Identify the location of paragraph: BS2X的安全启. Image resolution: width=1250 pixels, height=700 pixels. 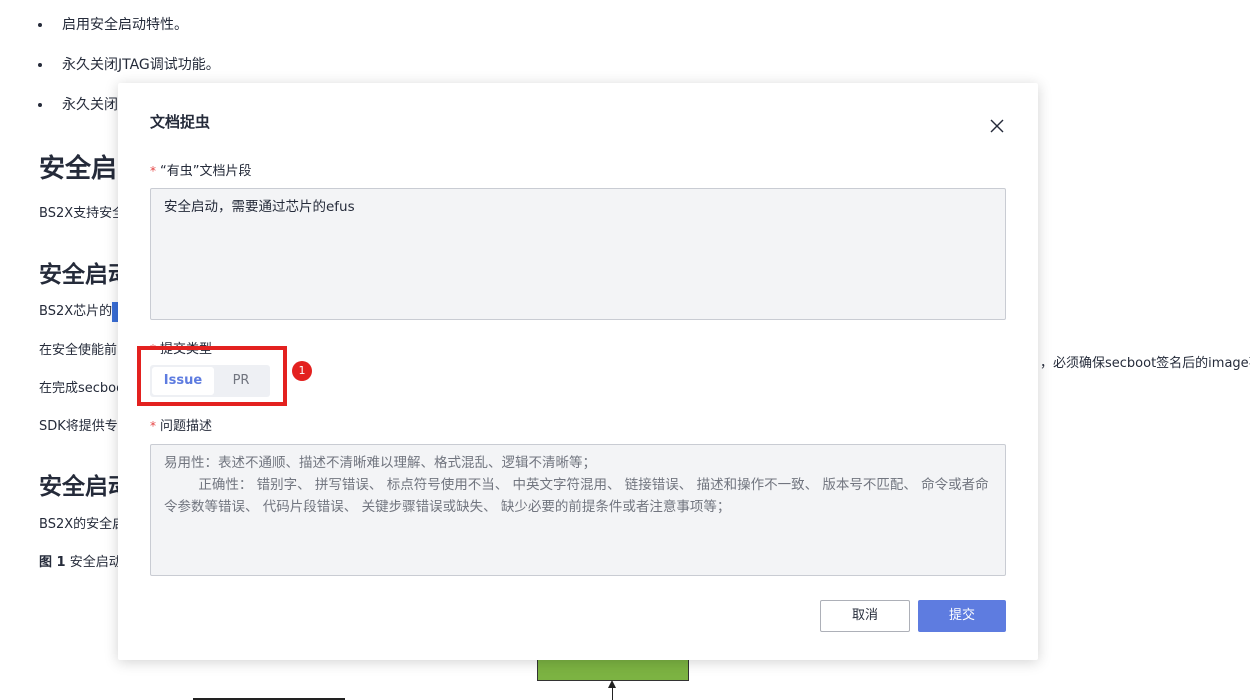
(82, 524).